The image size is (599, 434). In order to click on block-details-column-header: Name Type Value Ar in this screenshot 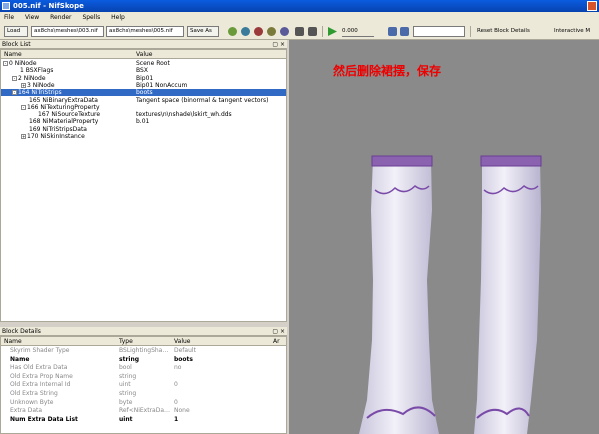, I will do `click(143, 341)`.